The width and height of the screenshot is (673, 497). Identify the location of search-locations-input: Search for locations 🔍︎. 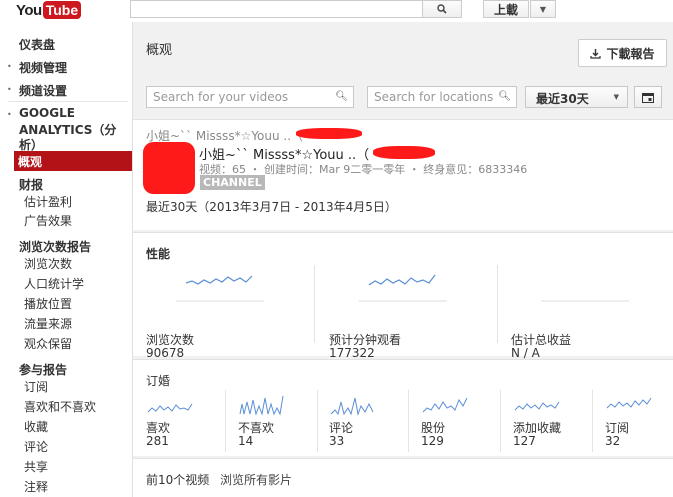
(442, 97).